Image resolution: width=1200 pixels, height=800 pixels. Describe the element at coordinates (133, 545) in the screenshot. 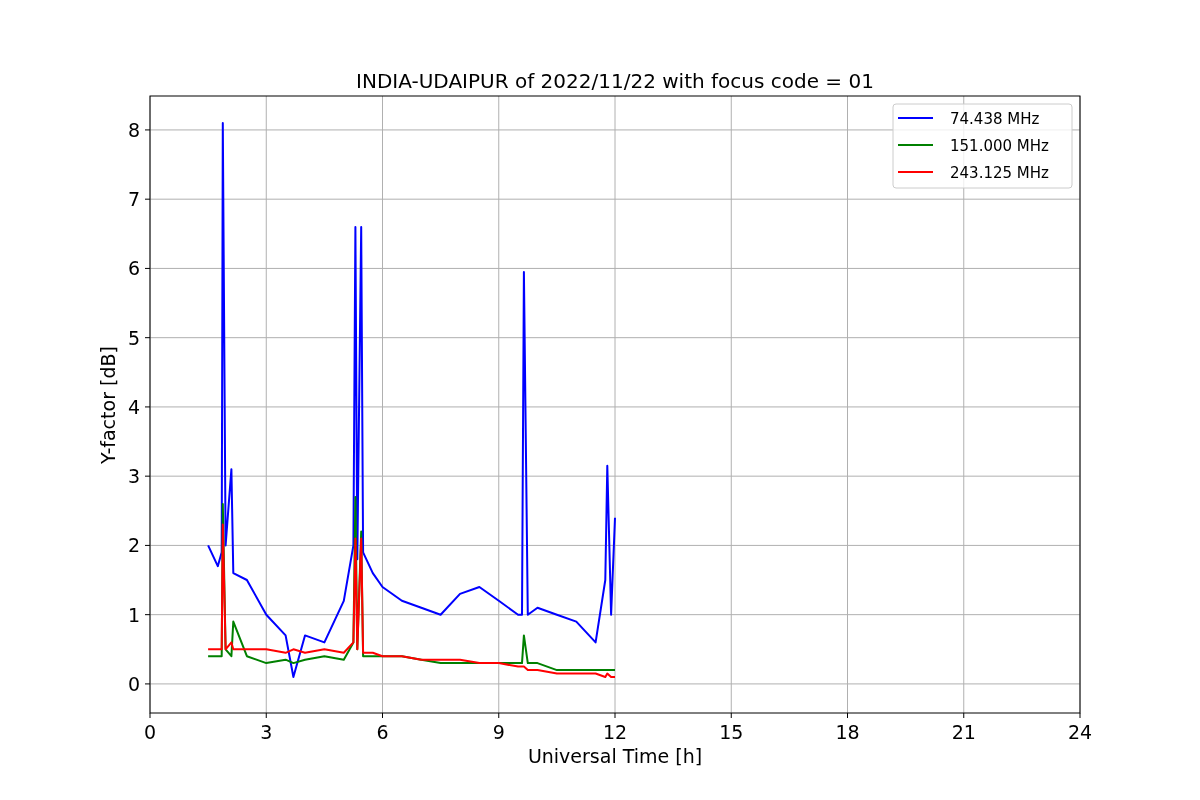

I see `y-tick-label: 2` at that location.